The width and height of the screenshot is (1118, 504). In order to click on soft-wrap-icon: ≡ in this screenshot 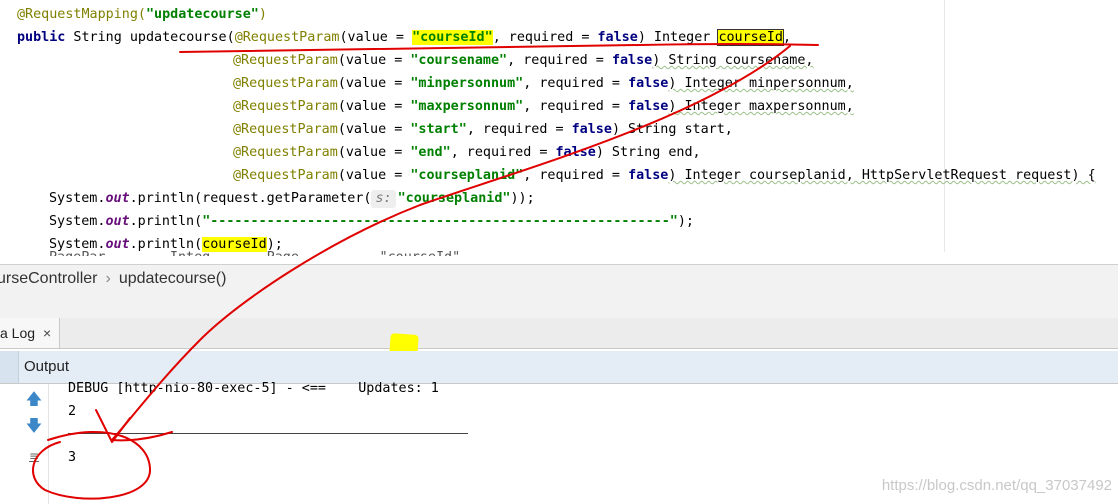, I will do `click(34, 456)`.